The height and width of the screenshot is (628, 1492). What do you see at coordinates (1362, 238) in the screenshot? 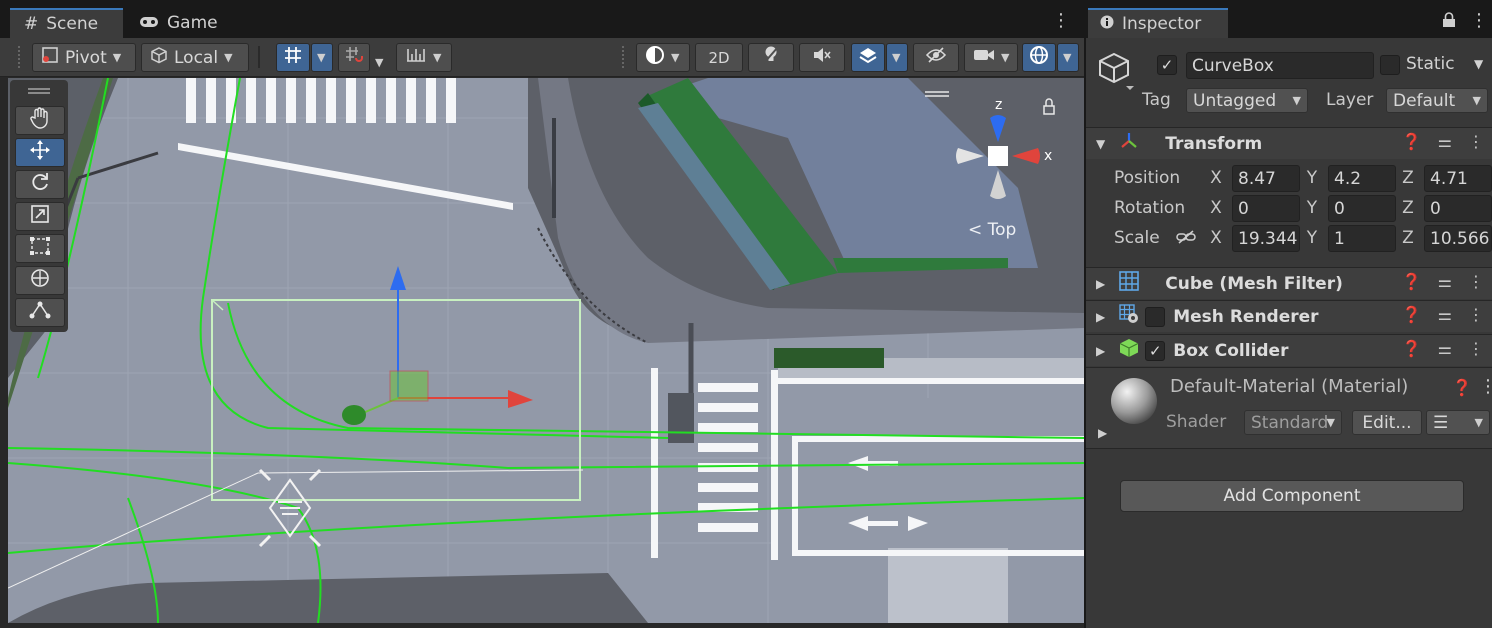
I see `scale-y-field: 1` at bounding box center [1362, 238].